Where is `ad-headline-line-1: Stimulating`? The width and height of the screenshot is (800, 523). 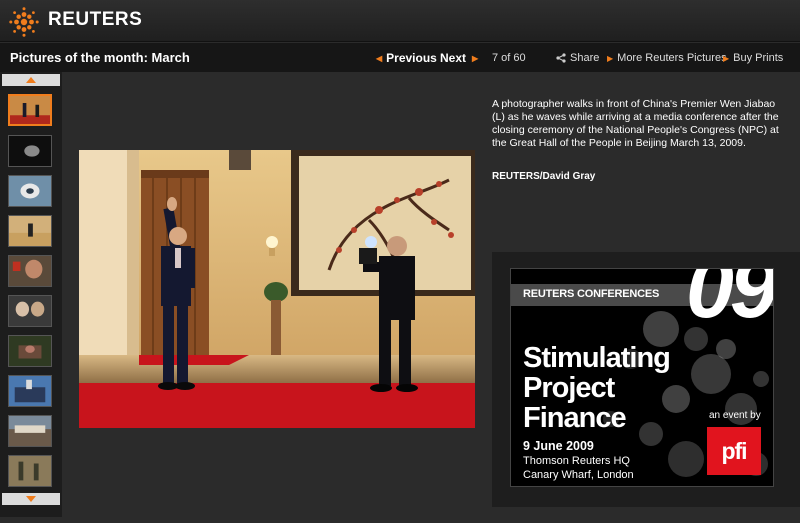 ad-headline-line-1: Stimulating is located at coordinates (597, 358).